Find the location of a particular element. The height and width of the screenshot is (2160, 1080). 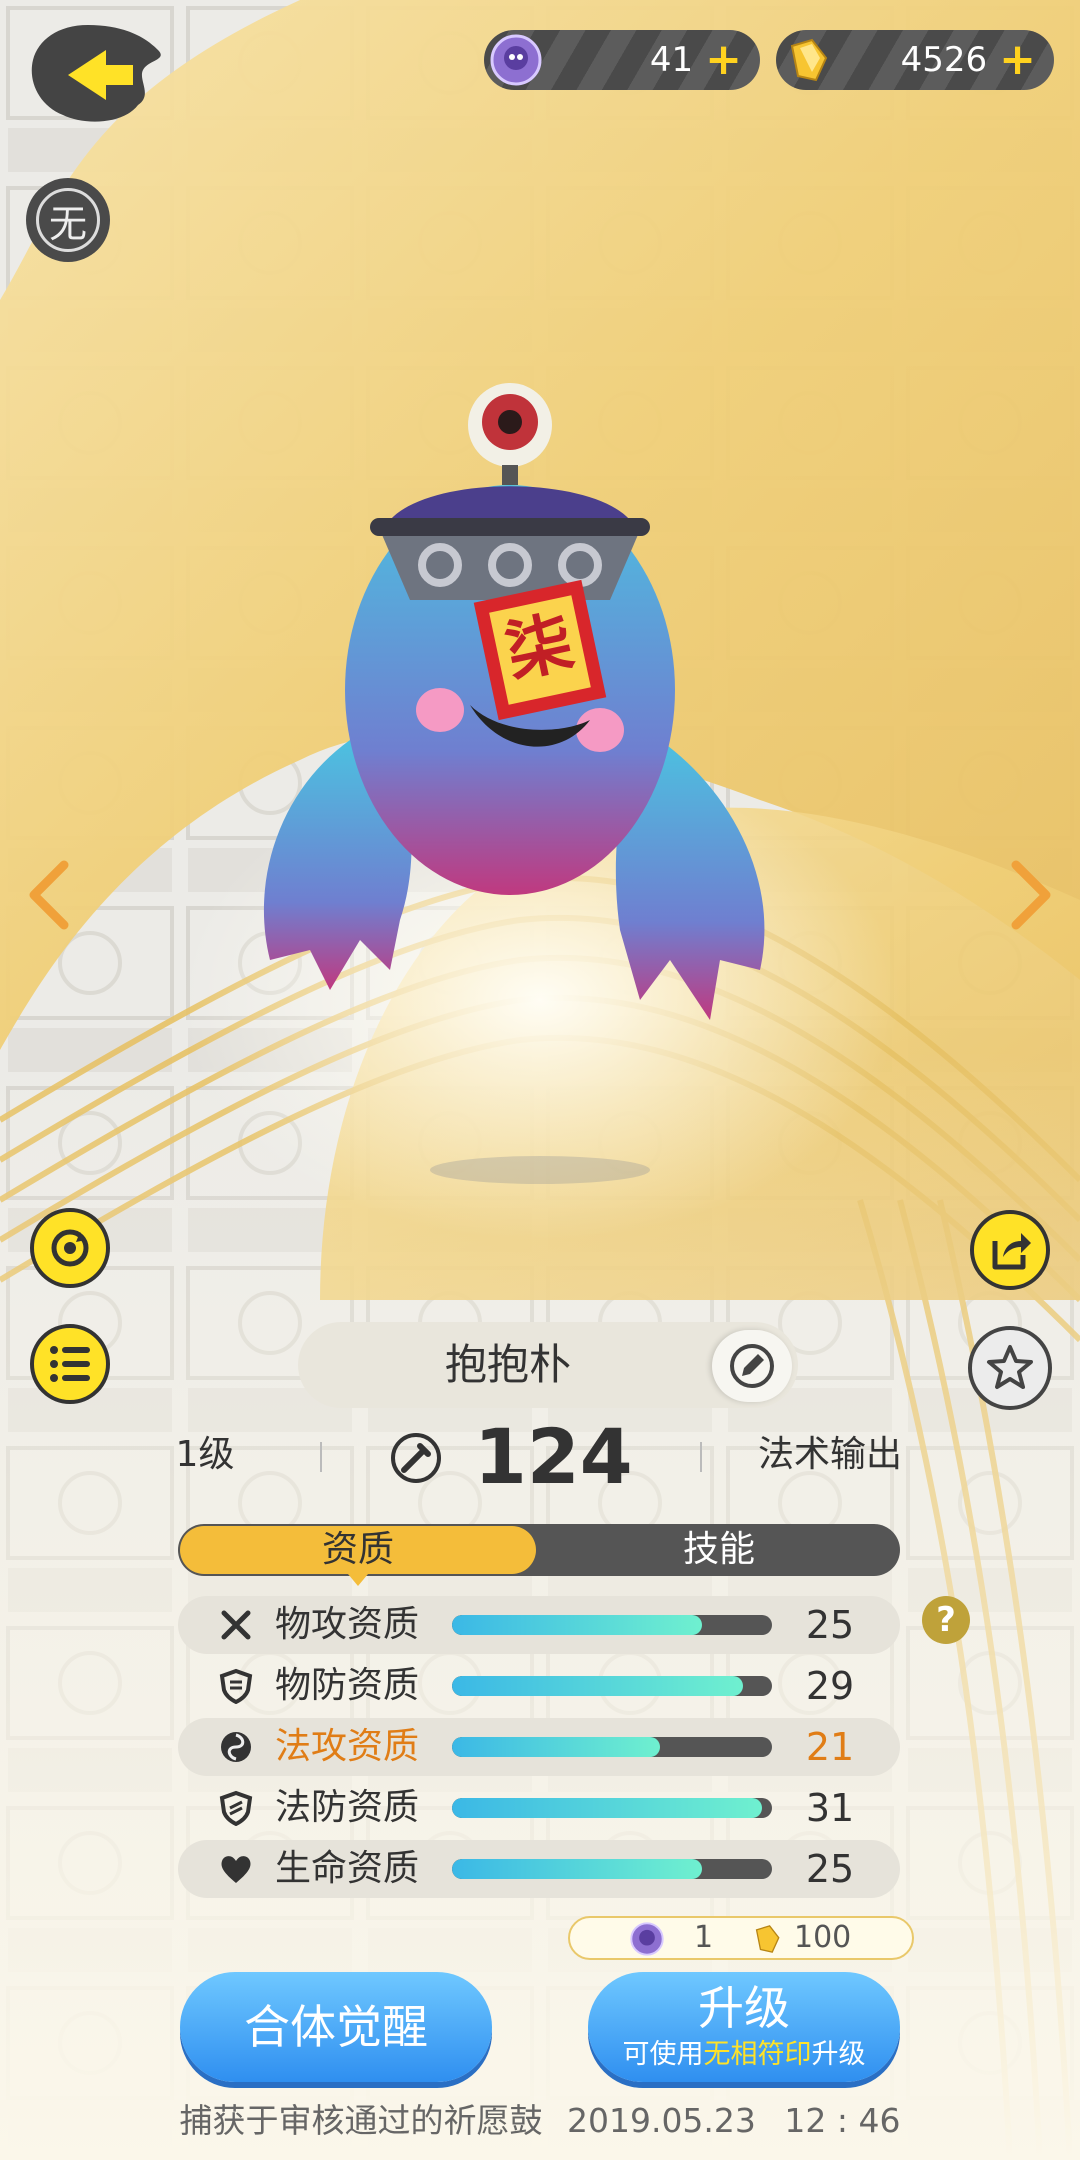

tab-aptitude: 资质 is located at coordinates (358, 1550).